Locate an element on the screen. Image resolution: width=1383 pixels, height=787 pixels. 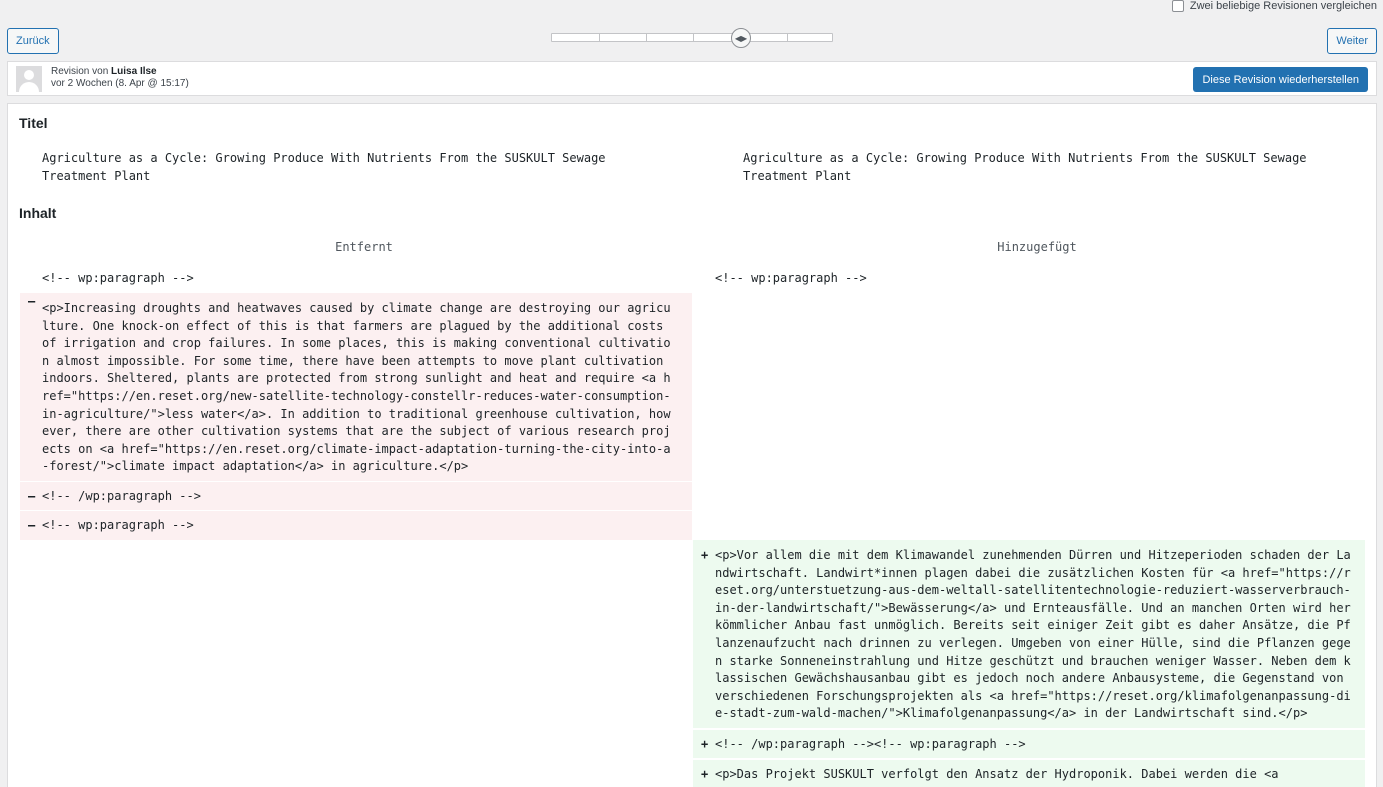
content-heading: Inhalt is located at coordinates (38, 213).